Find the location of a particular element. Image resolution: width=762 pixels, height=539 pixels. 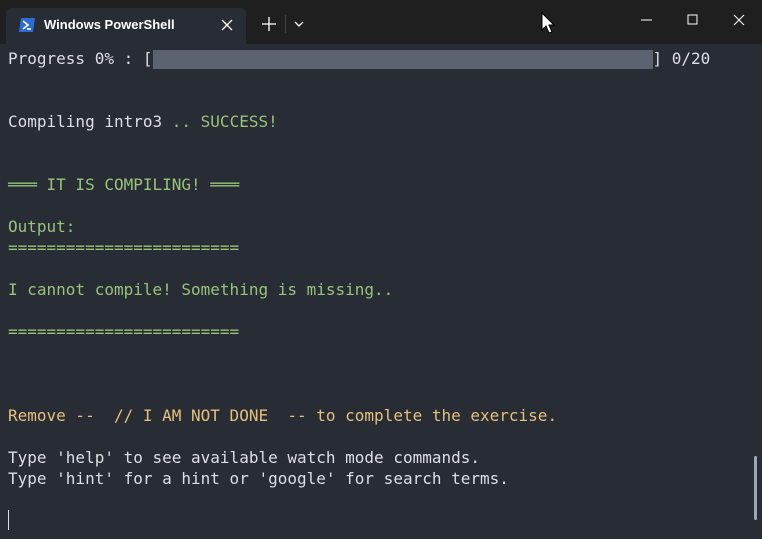

title-bar: Windows PowerShell is located at coordinates (381, 22).